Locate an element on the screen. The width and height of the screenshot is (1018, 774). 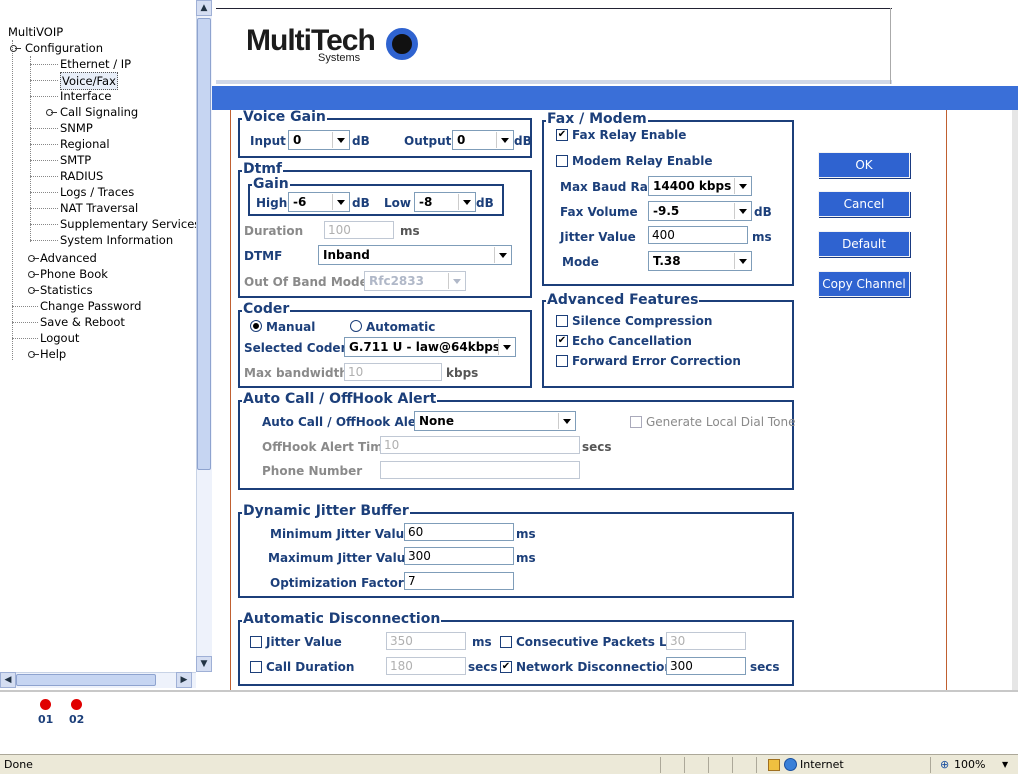
tree-expanded-icon is located at coordinates (16, 48).